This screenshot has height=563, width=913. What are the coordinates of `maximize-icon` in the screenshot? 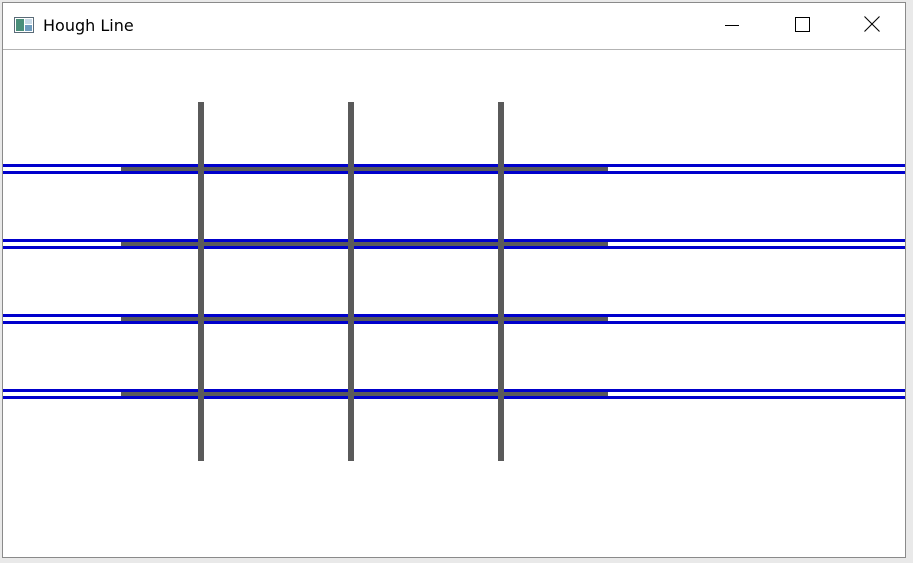 It's located at (802, 26).